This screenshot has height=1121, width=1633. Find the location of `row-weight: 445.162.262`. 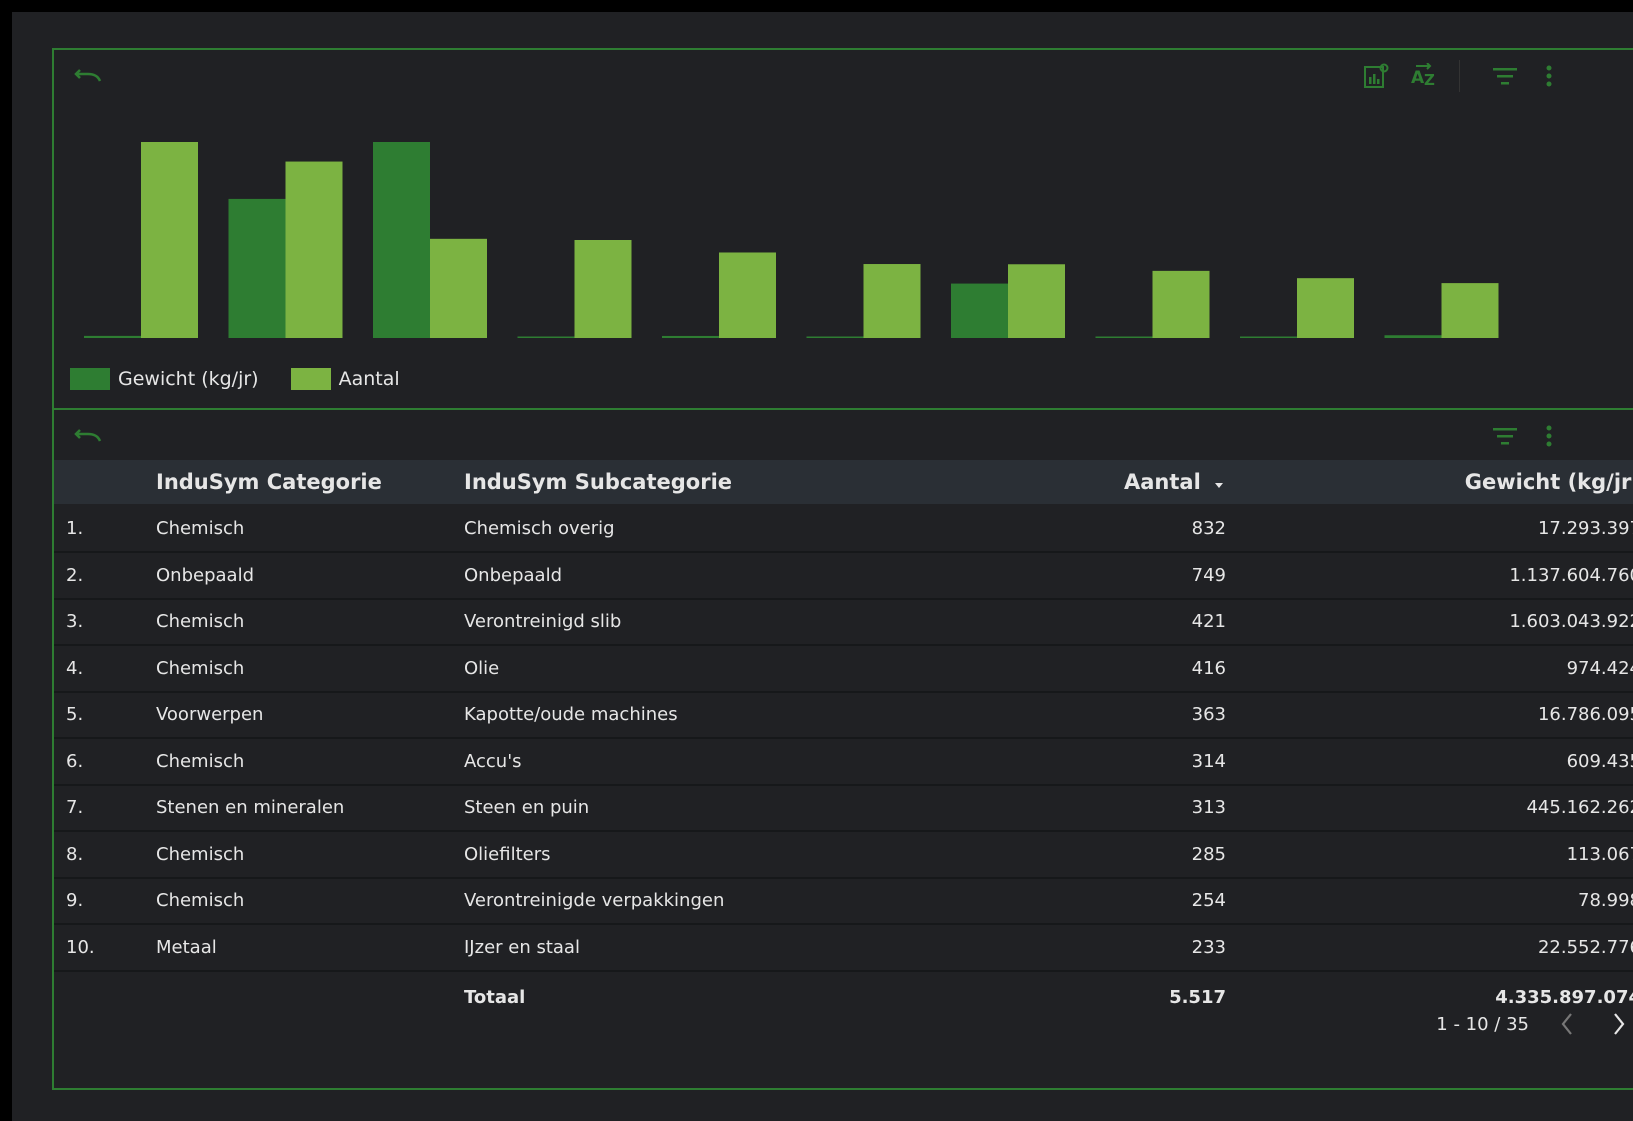

row-weight: 445.162.262 is located at coordinates (1579, 807).